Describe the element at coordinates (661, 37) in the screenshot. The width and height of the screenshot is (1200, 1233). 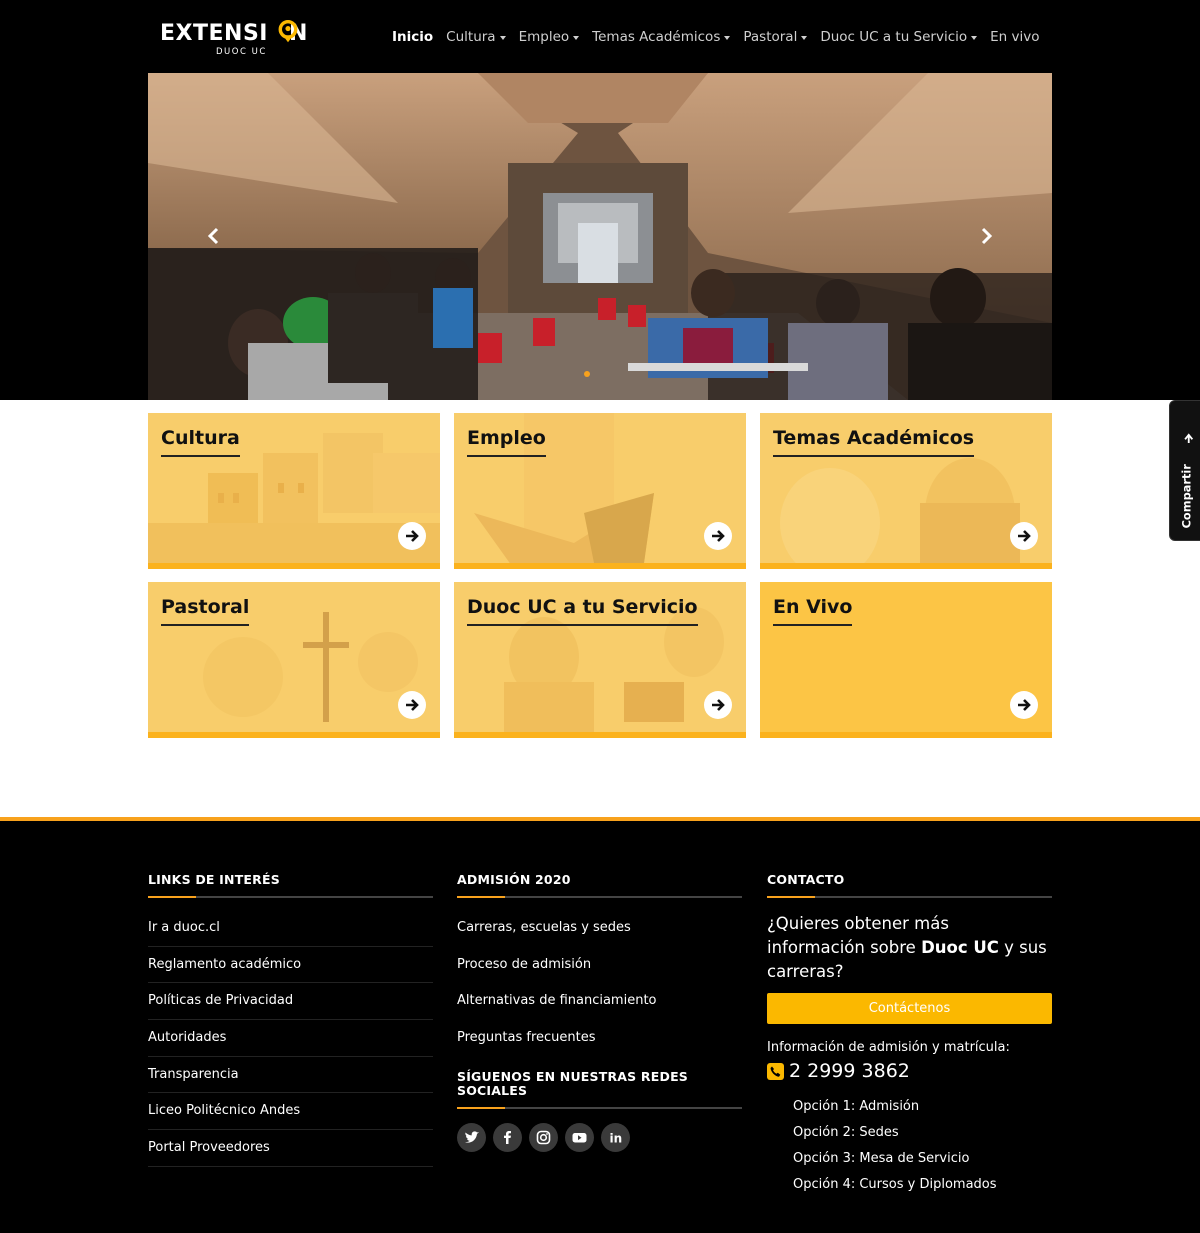
I see `nav-item-temas-academicos: Temas Académicos` at that location.